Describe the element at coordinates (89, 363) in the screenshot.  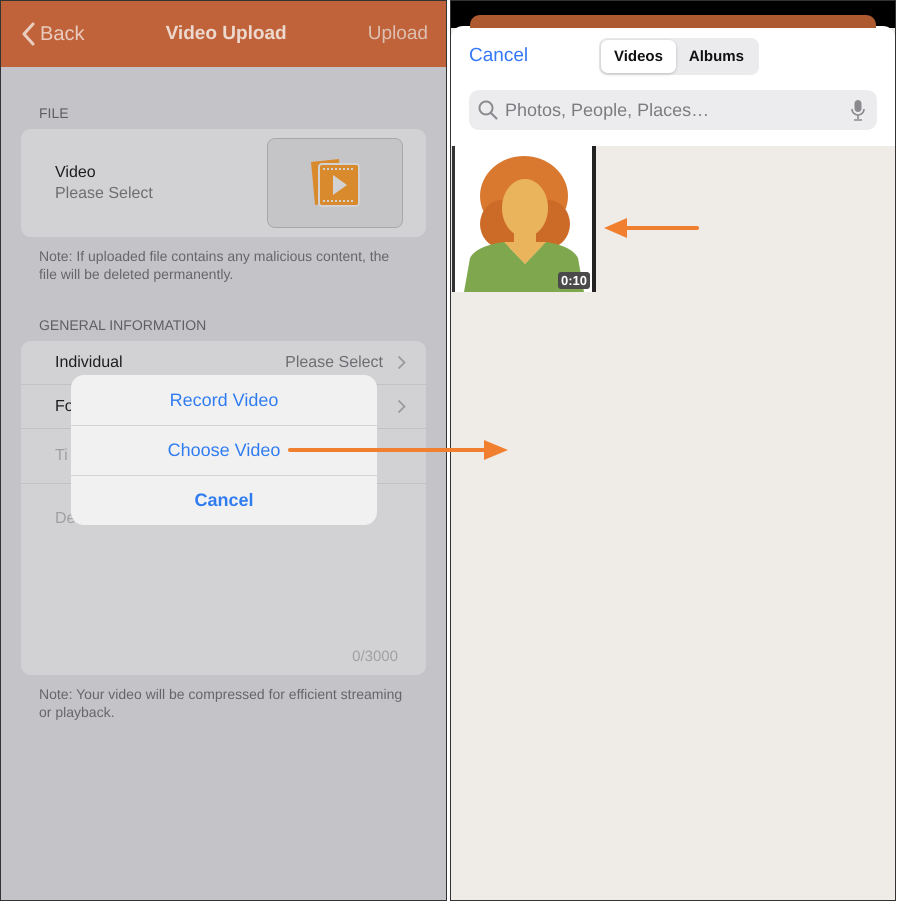
I see `field-label: Individual` at that location.